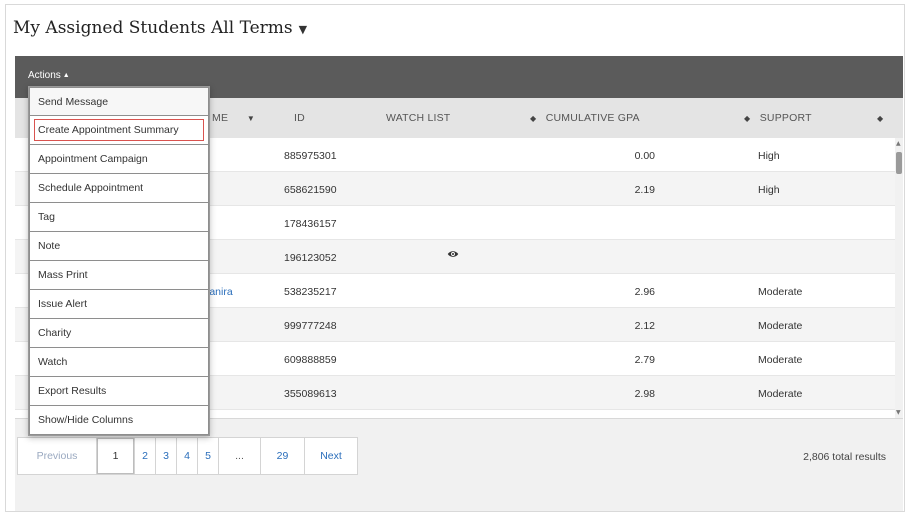 The width and height of the screenshot is (906, 514). Describe the element at coordinates (119, 362) in the screenshot. I see `menu-item-watch: Watch` at that location.